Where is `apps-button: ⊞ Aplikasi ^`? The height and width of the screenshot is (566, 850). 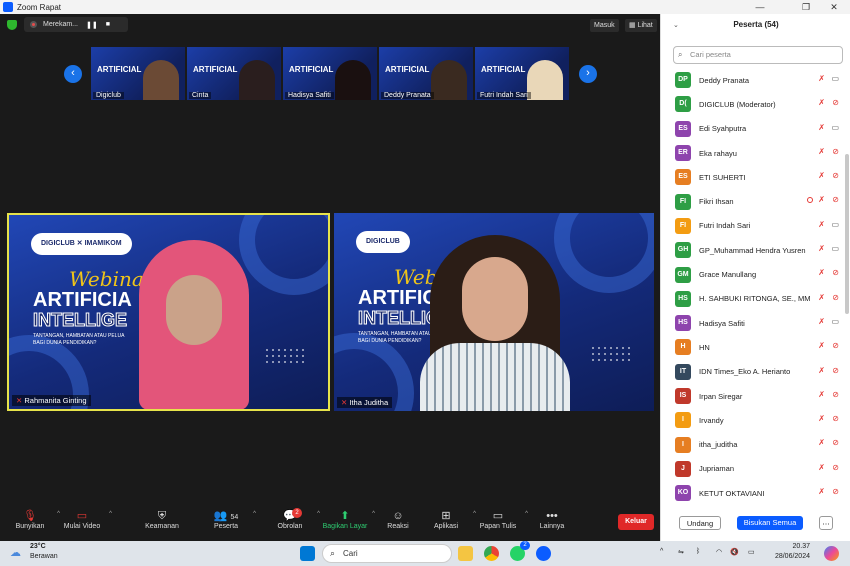
apps-button: ⊞ Aplikasi ^ is located at coordinates (446, 524).